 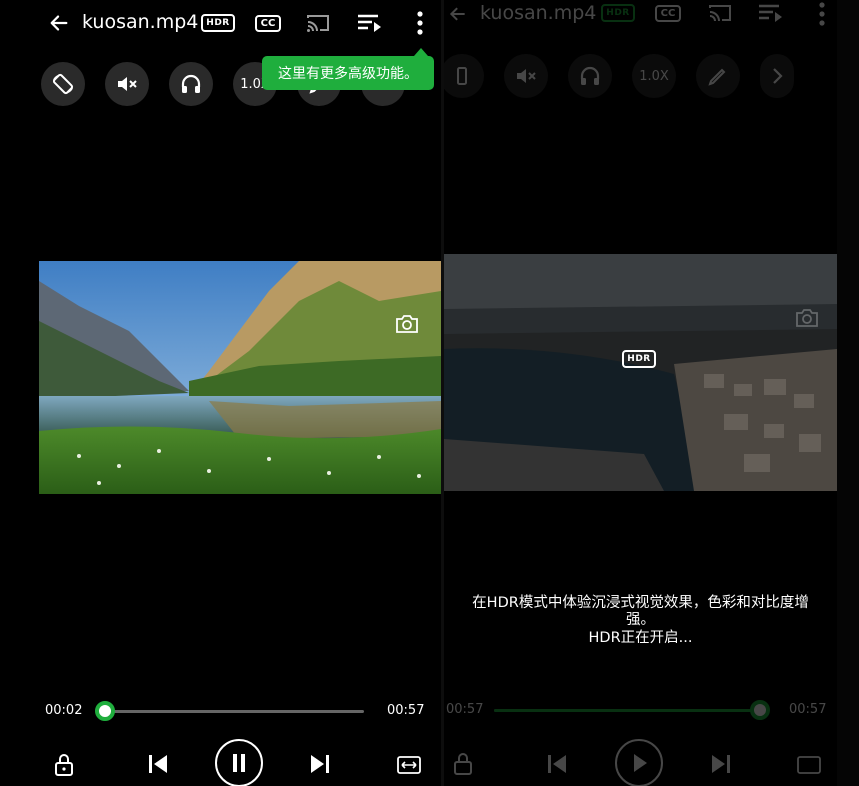 What do you see at coordinates (627, 710) in the screenshot?
I see `seek-bar-progress` at bounding box center [627, 710].